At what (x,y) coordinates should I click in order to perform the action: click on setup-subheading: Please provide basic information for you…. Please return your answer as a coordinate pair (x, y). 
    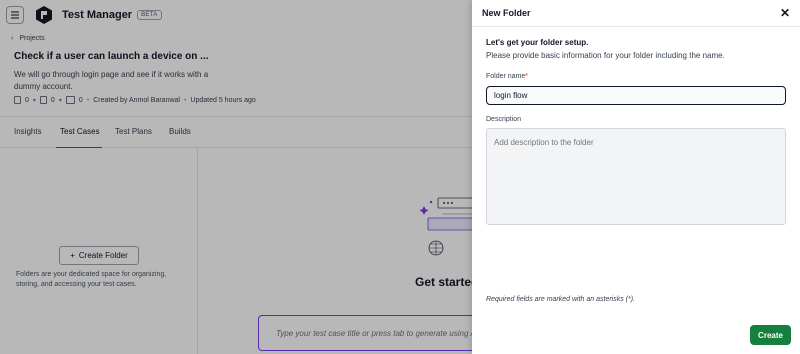
    Looking at the image, I should click on (605, 55).